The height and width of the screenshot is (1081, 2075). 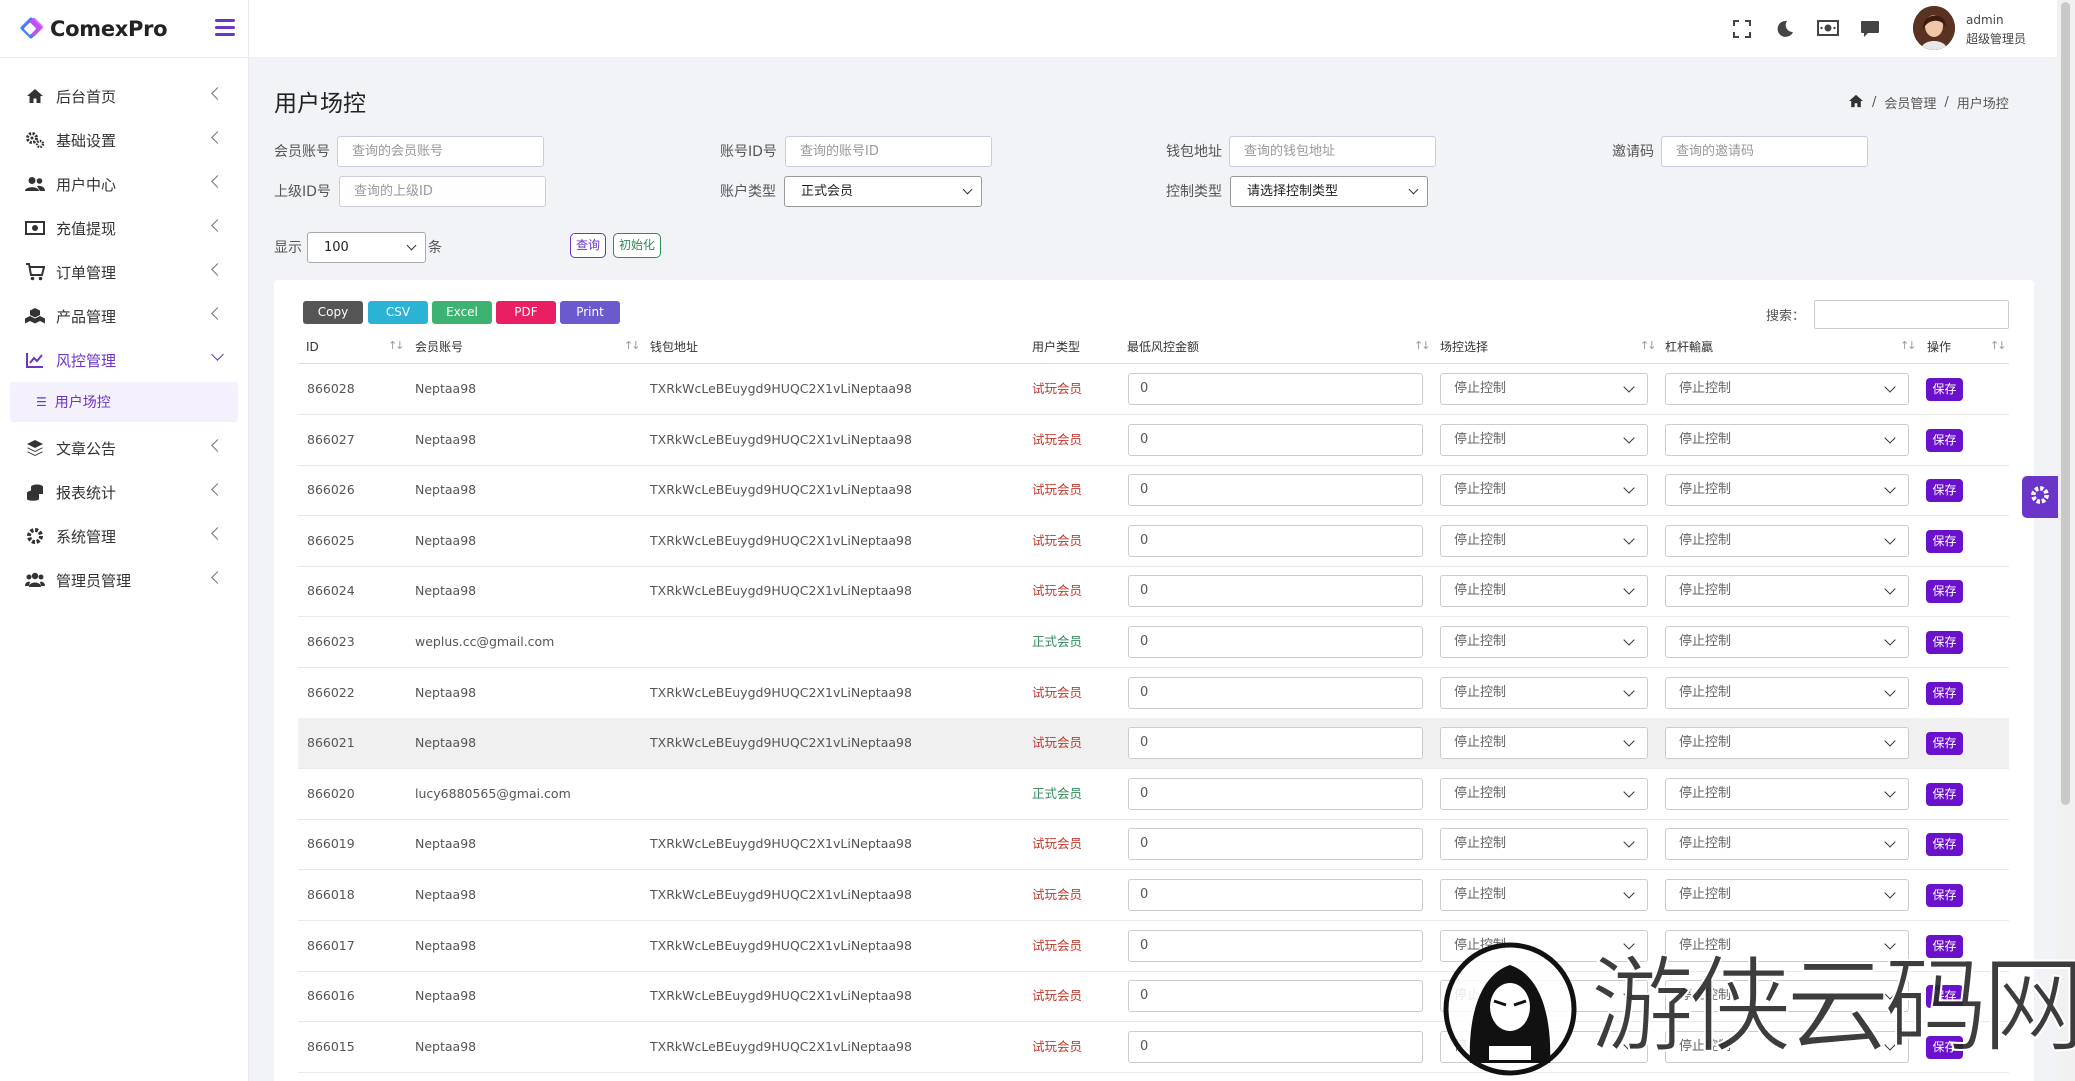 What do you see at coordinates (124, 402) in the screenshot?
I see `sidebar-subitem-user-control: ☰ 用户场控` at bounding box center [124, 402].